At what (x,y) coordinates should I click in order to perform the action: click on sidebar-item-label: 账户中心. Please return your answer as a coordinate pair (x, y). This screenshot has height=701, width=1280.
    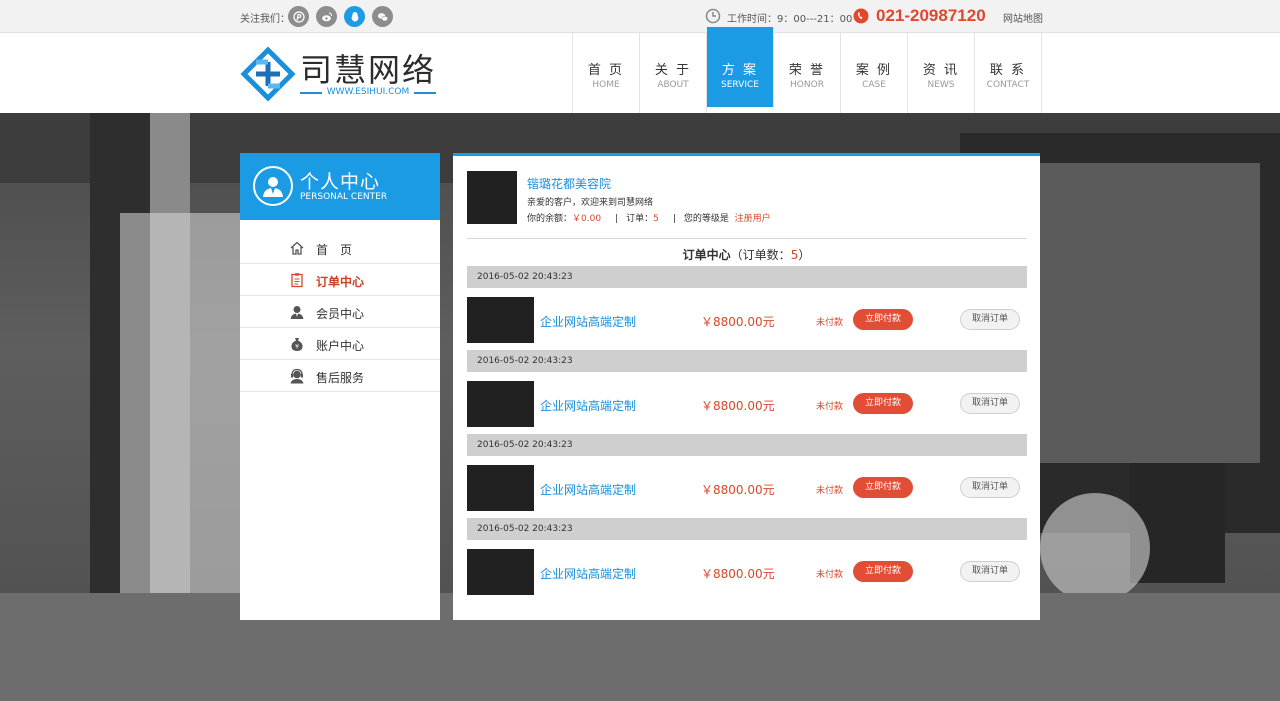
    Looking at the image, I should click on (340, 346).